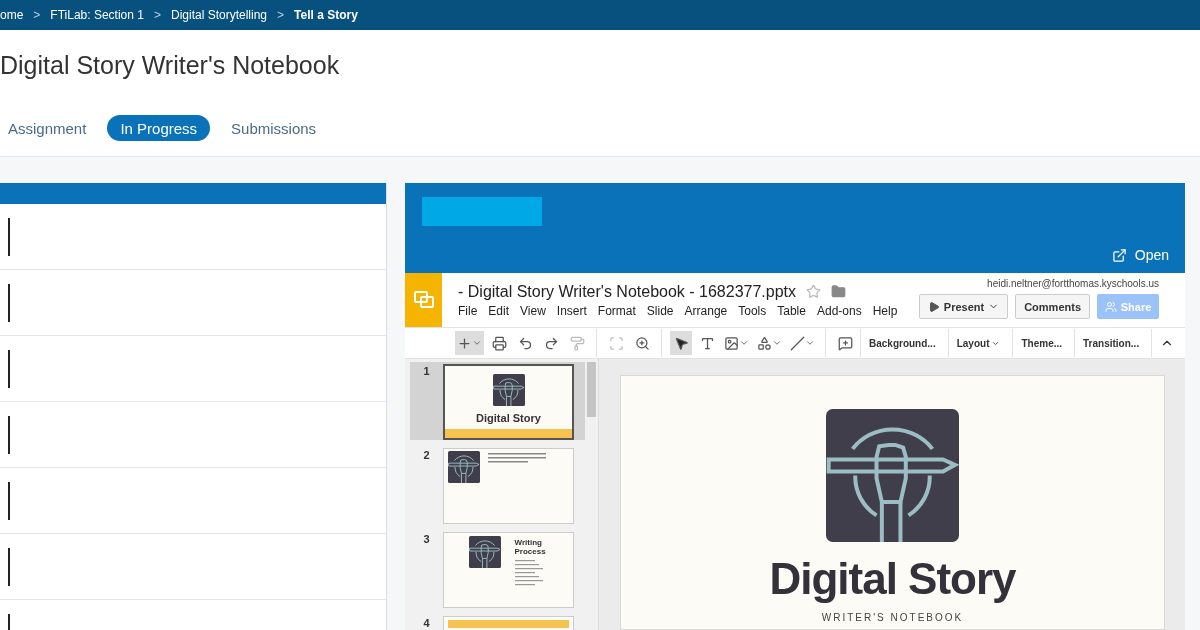 Image resolution: width=1200 pixels, height=630 pixels. Describe the element at coordinates (963, 306) in the screenshot. I see `present-button: Present` at that location.